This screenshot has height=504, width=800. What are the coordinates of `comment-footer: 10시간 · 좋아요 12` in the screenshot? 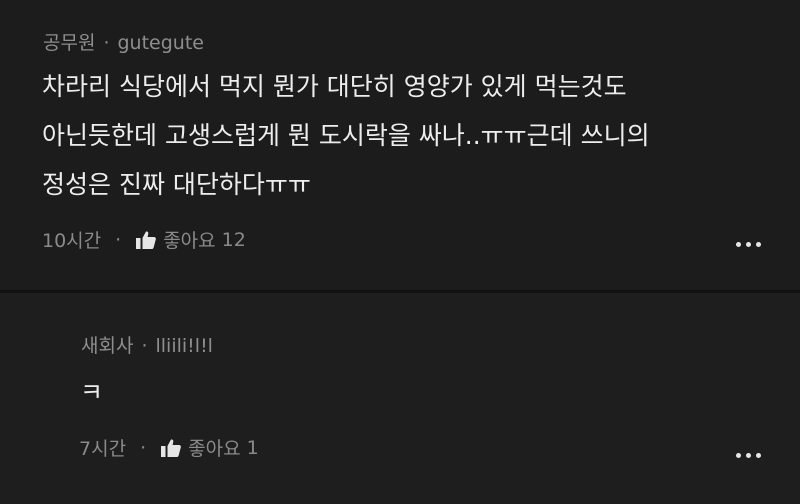 It's located at (144, 239).